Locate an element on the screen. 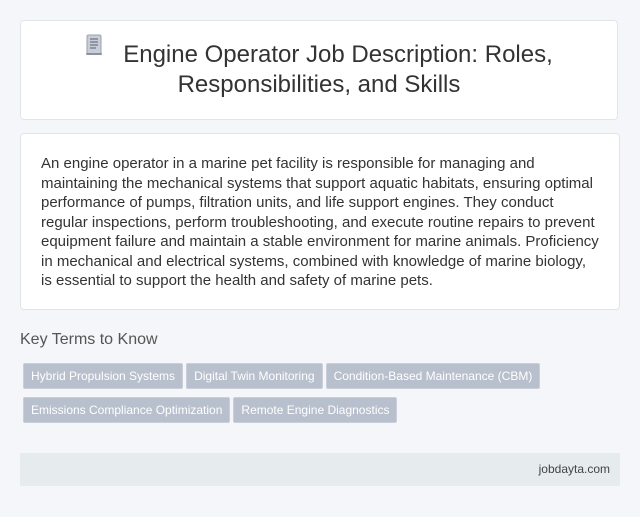 The image size is (640, 517). key-term-chip: Emissions Compliance Optimization is located at coordinates (127, 410).